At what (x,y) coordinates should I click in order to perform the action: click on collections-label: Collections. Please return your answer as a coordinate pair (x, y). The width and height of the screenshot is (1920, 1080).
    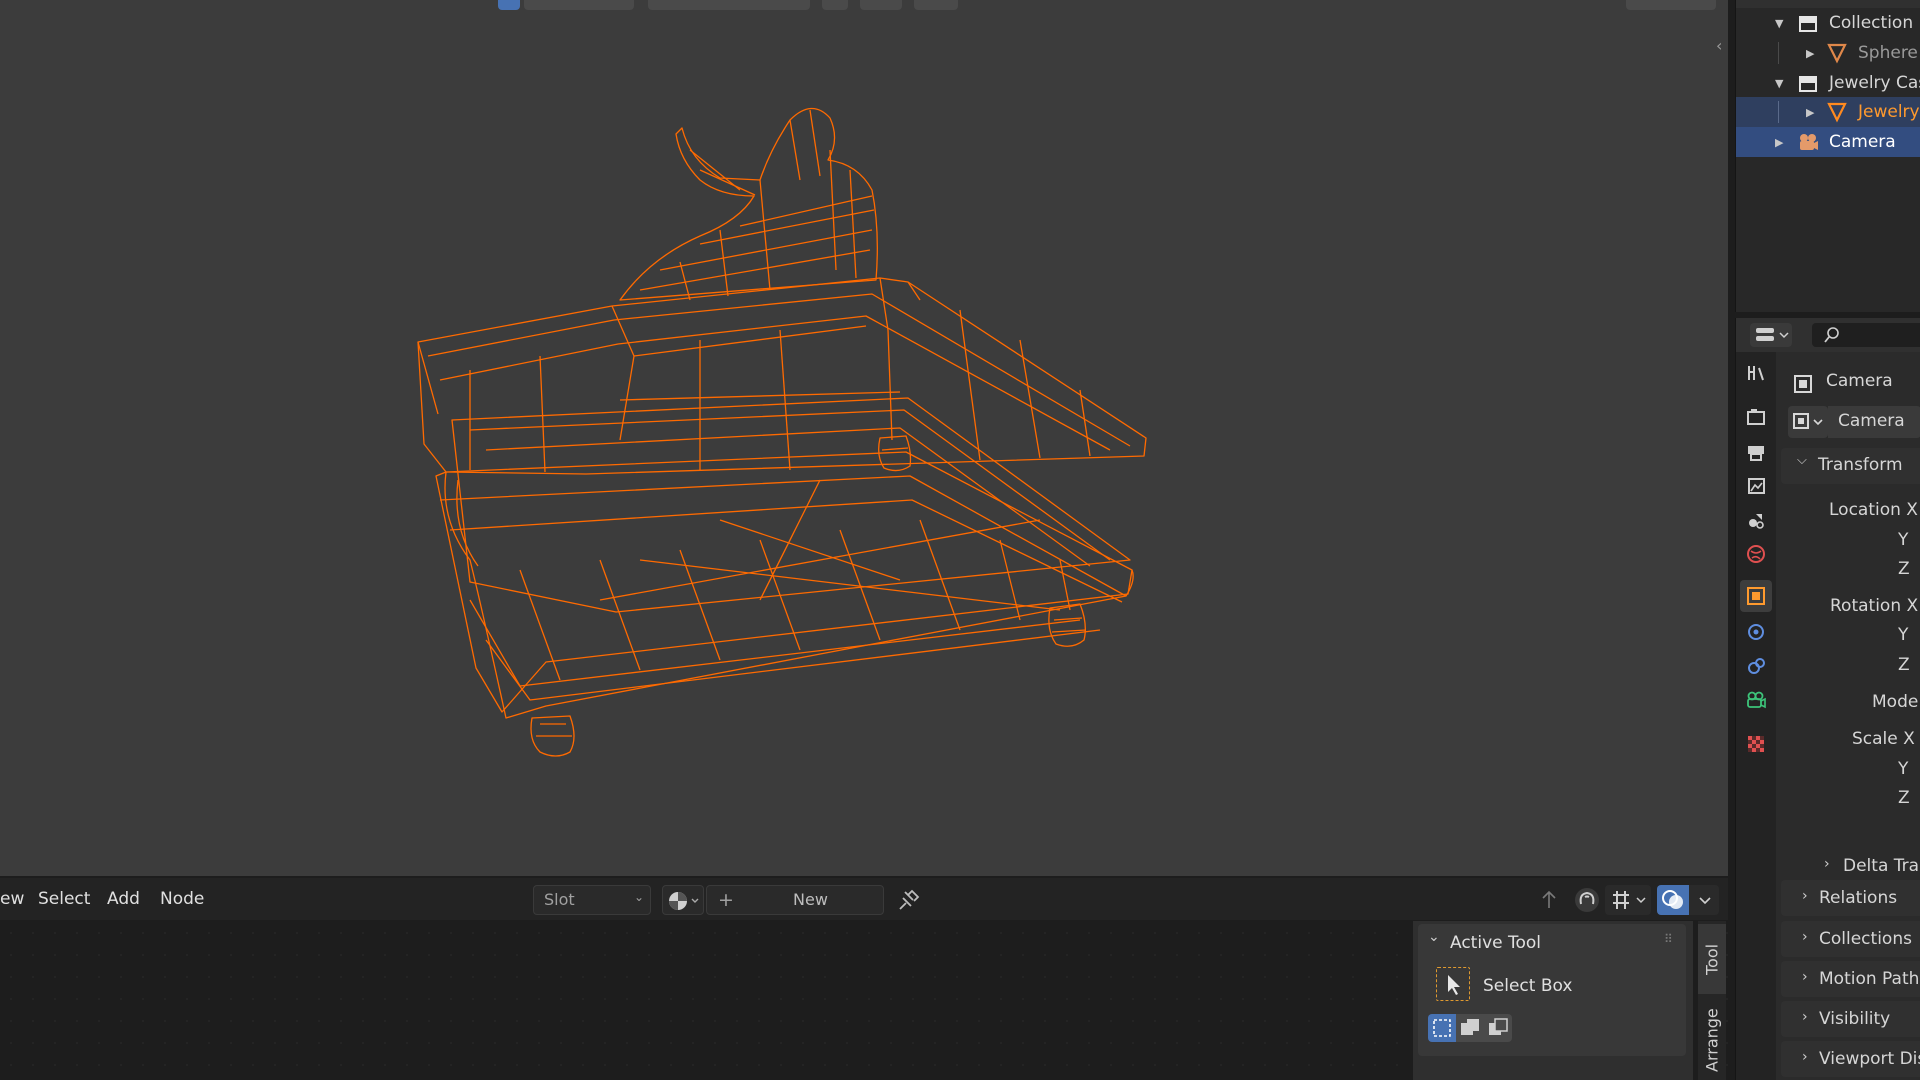
    Looking at the image, I should click on (1865, 939).